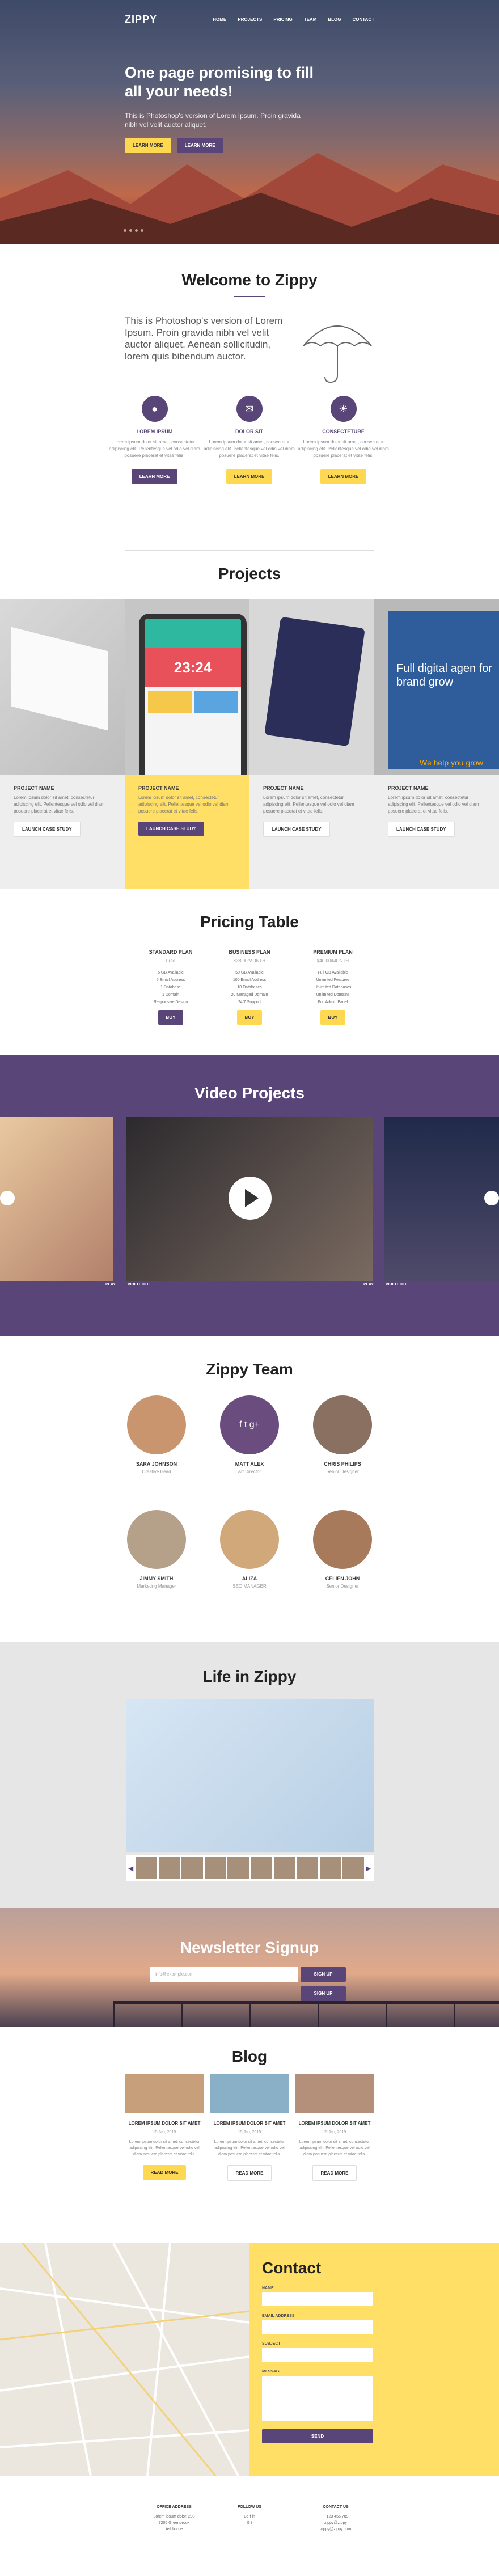 This screenshot has width=499, height=2576. Describe the element at coordinates (491, 1198) in the screenshot. I see `next-arrow-icon` at that location.